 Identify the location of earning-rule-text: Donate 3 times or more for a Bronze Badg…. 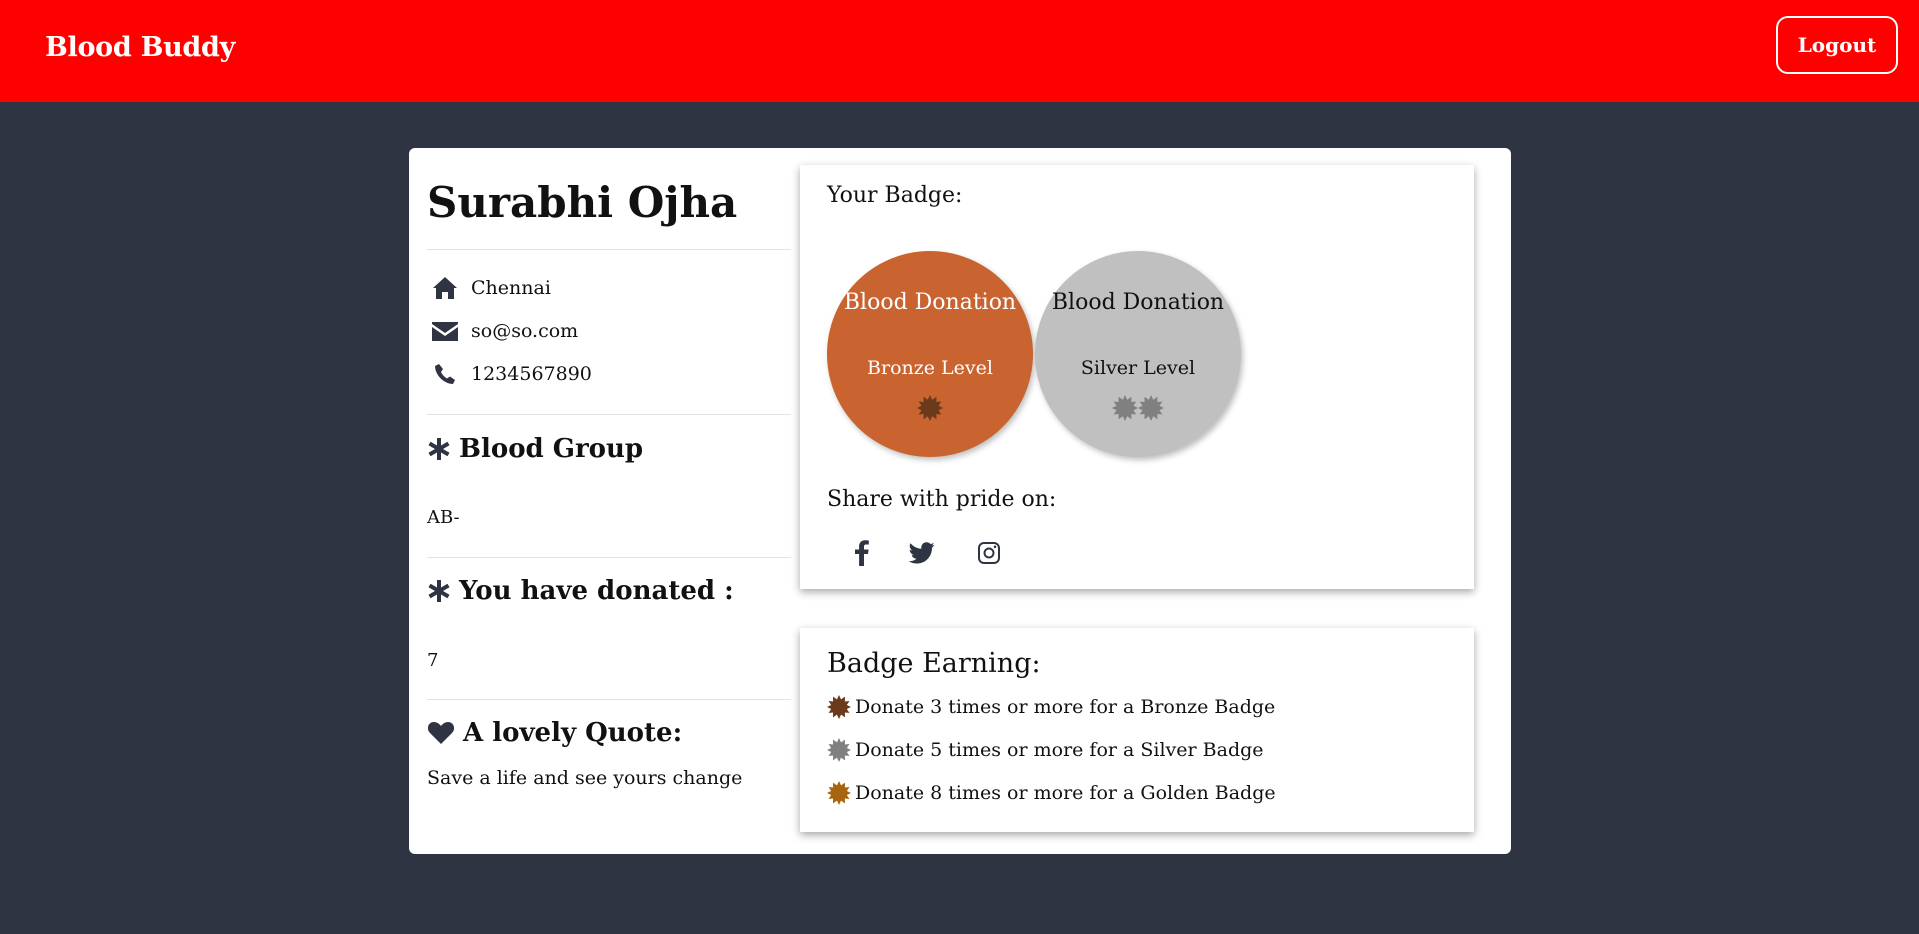
(1065, 707).